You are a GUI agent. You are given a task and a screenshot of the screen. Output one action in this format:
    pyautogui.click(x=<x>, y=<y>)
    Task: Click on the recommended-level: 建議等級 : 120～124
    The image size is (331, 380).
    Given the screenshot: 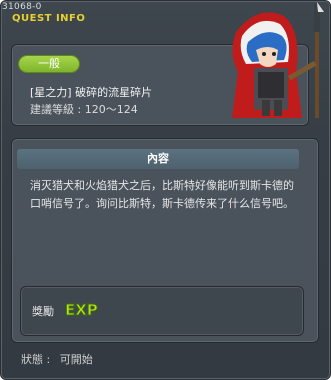 What is the action you would take?
    pyautogui.click(x=84, y=109)
    